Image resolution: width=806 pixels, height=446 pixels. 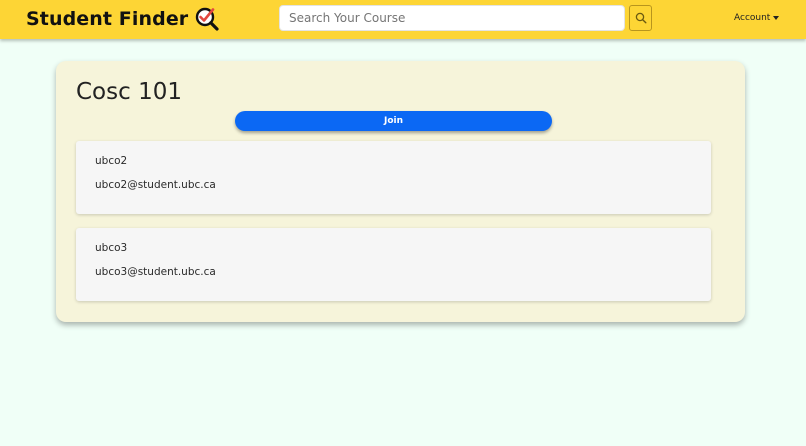 I want to click on navbar: Student Finder Account, so click(x=403, y=19).